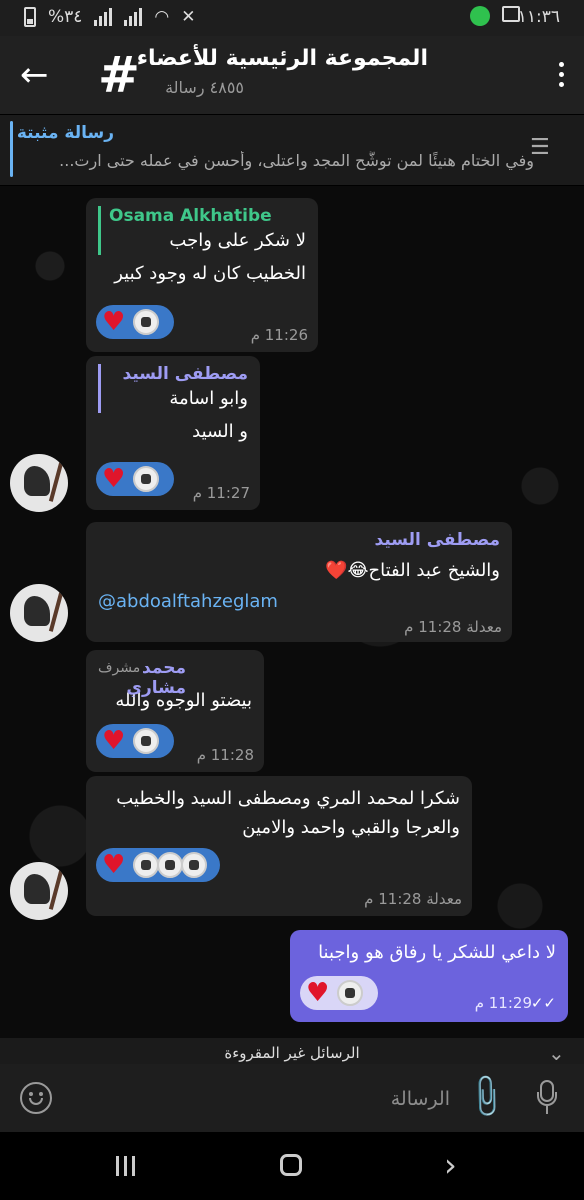 Image resolution: width=584 pixels, height=1200 pixels. What do you see at coordinates (480, 16) in the screenshot?
I see `whatsapp-icon` at bounding box center [480, 16].